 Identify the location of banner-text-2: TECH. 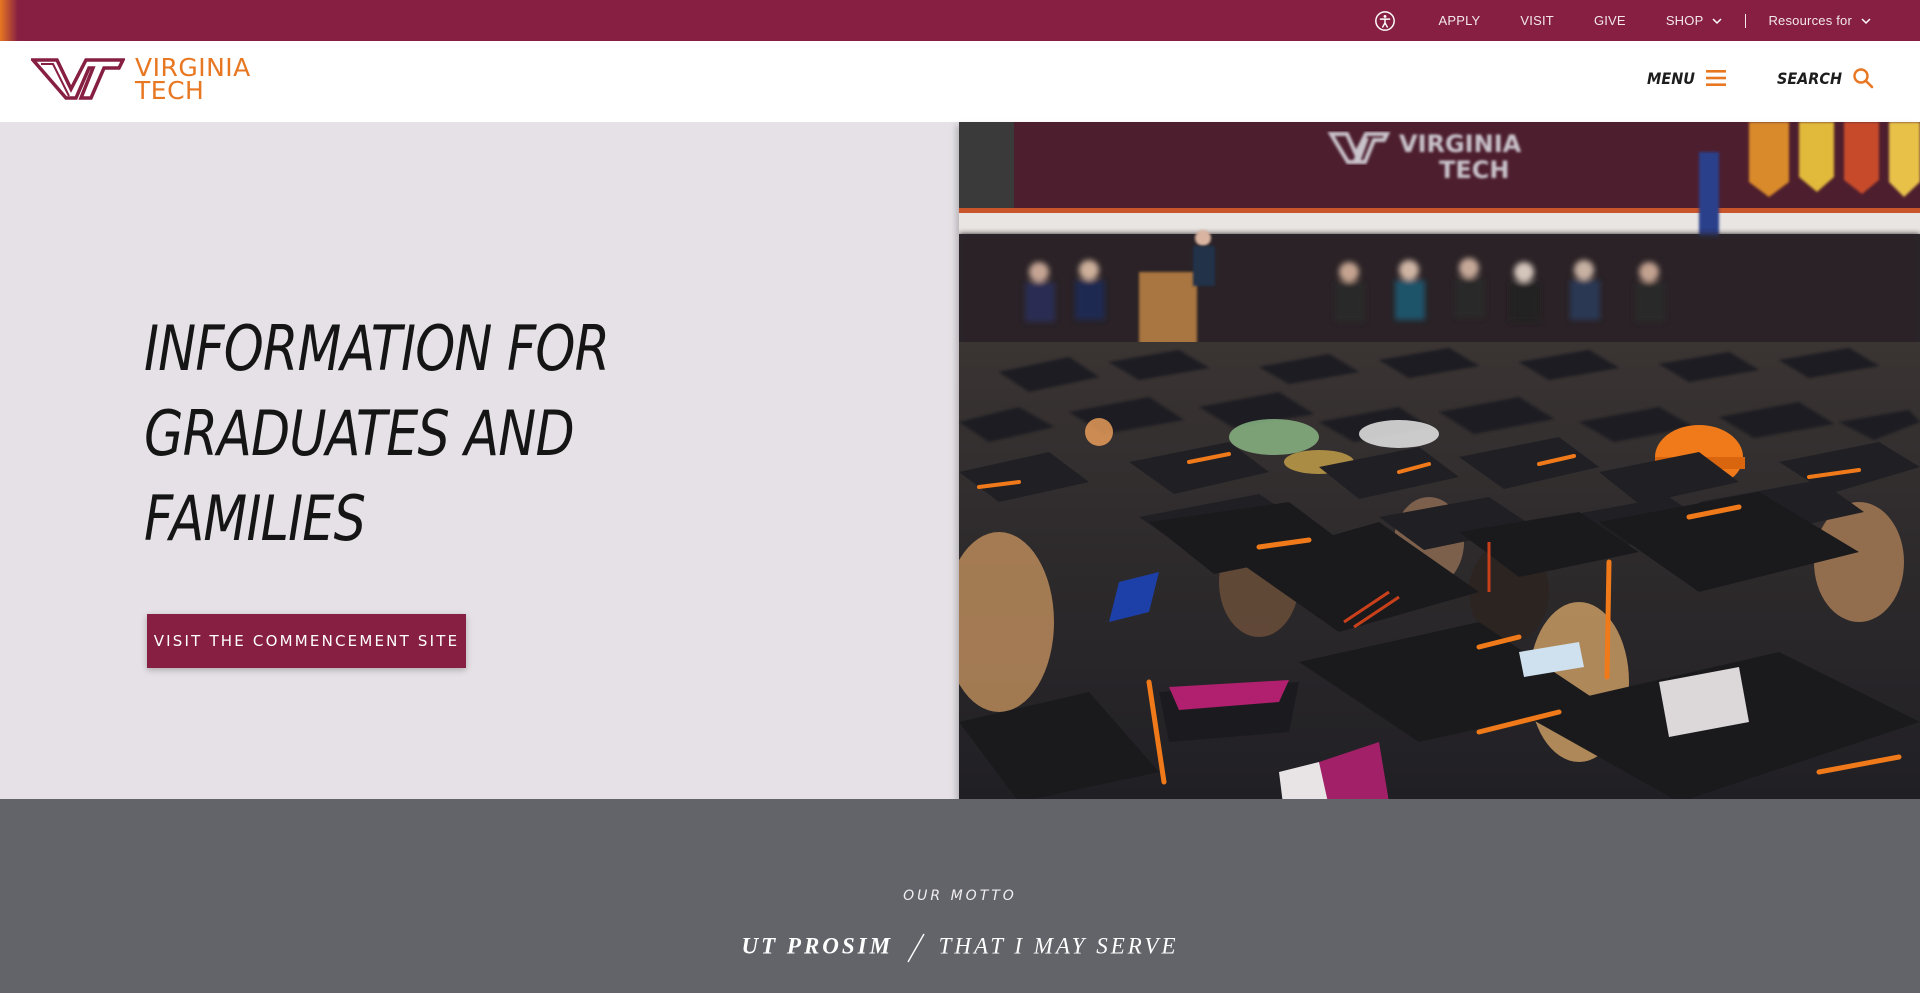
(1474, 170).